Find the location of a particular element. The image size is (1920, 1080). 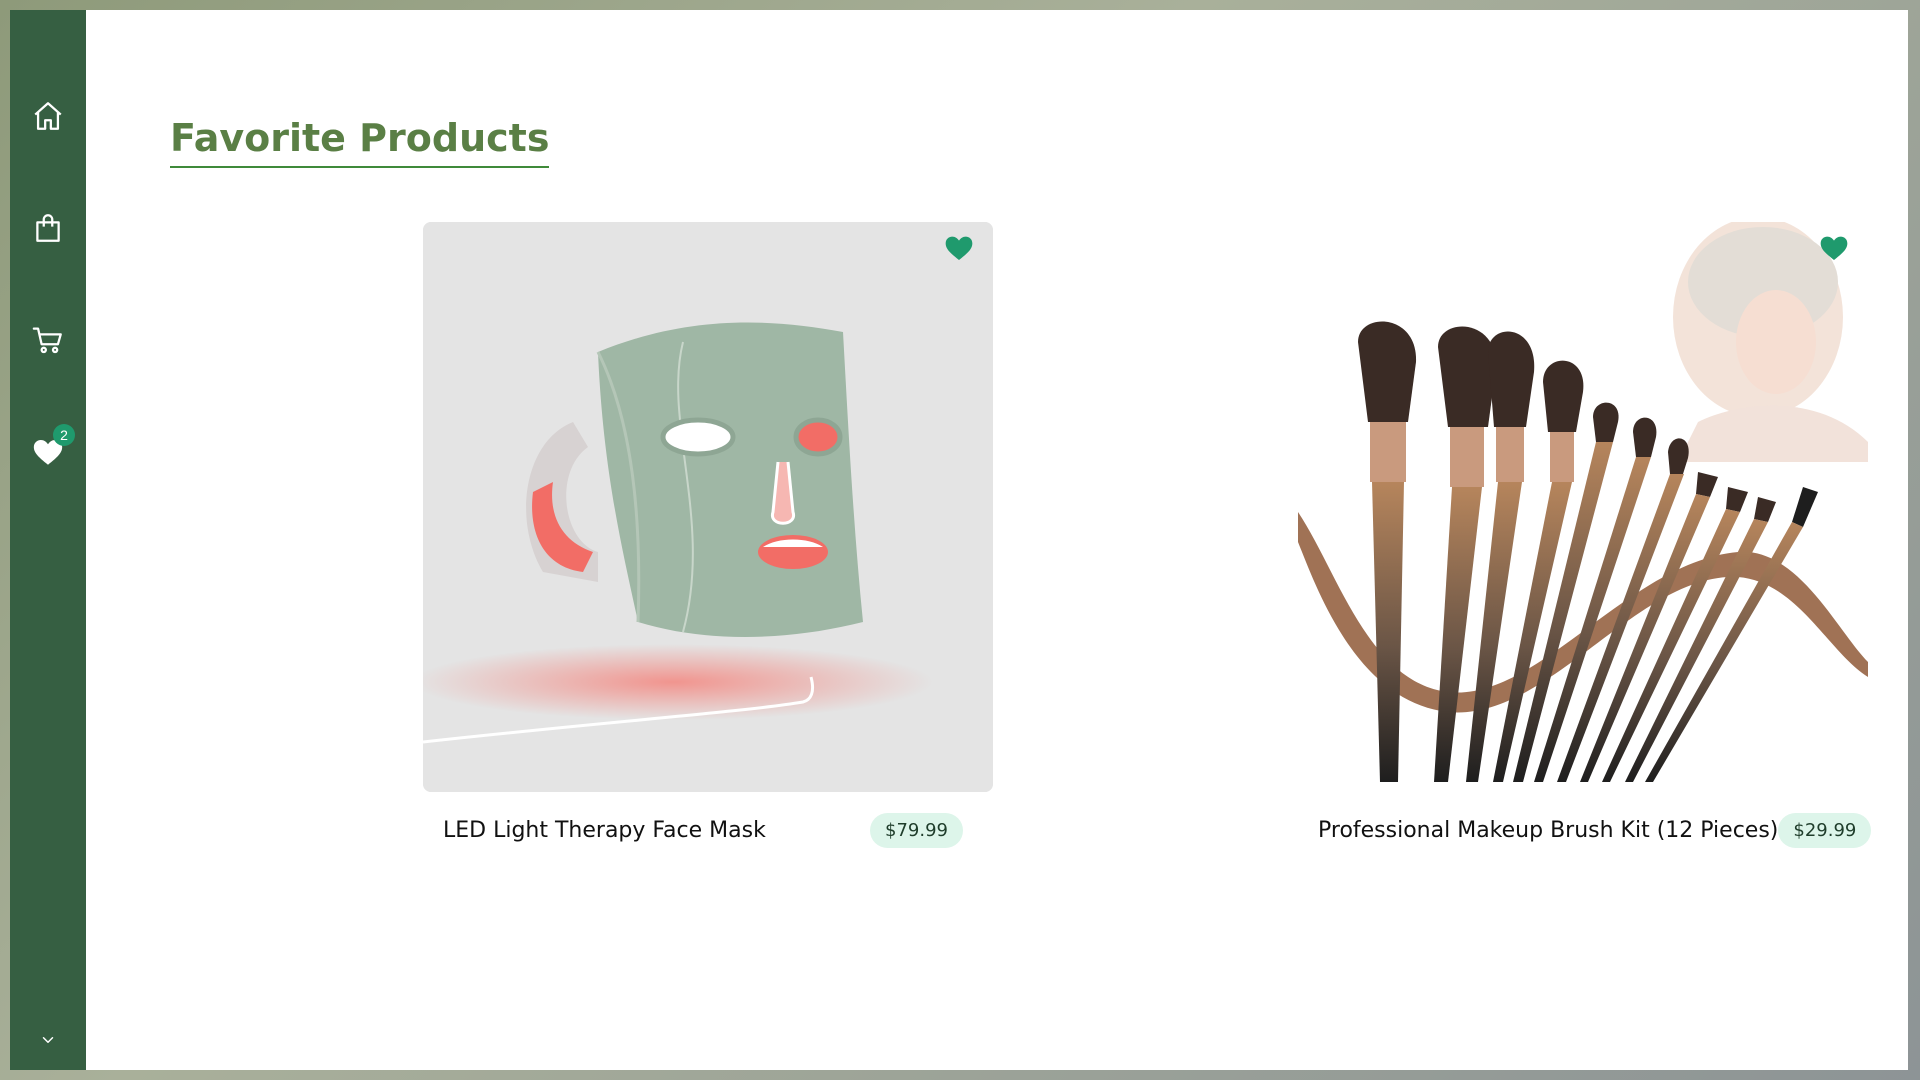

sidebar-expand-button is located at coordinates (48, 1040).